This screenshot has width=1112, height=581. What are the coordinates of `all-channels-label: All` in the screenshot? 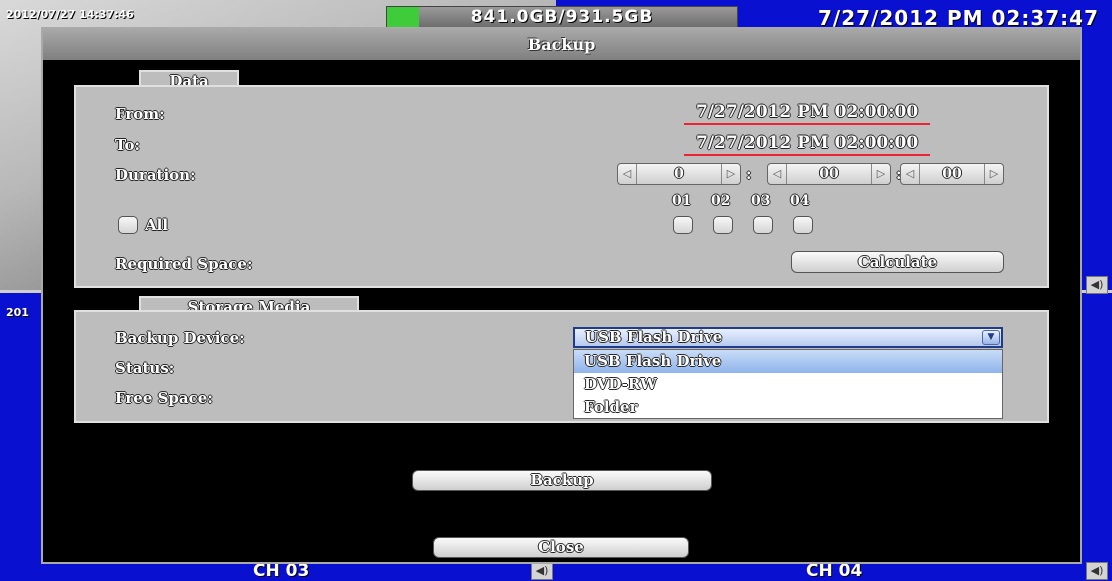 It's located at (157, 225).